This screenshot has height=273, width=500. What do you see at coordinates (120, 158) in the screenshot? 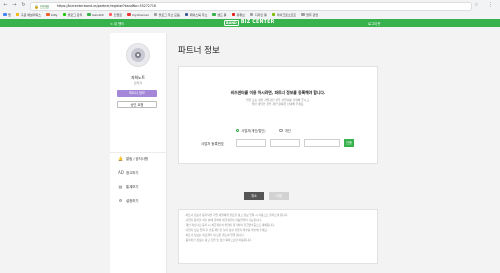
I see `bell-icon: 🔔` at bounding box center [120, 158].